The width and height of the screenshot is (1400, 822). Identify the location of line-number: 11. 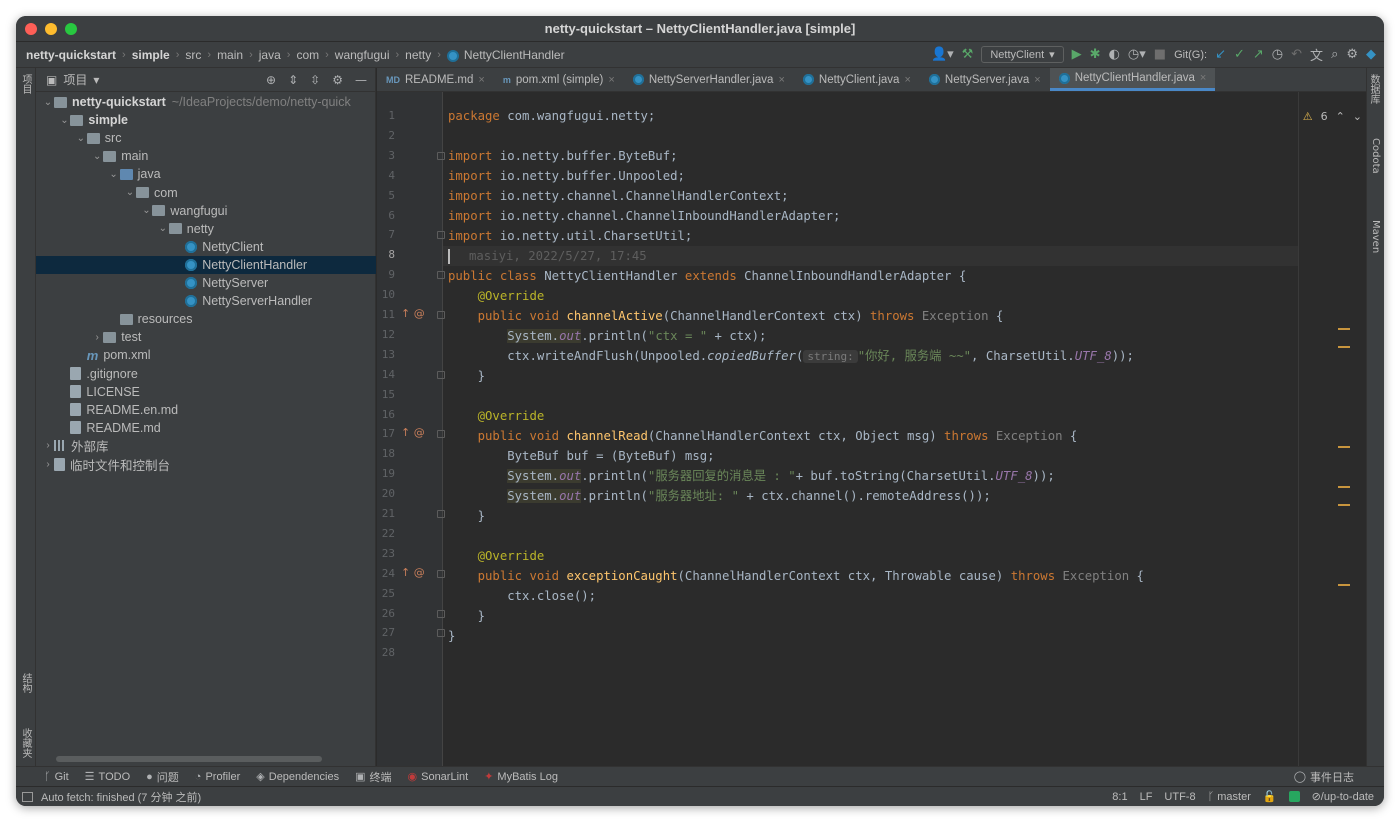
(386, 314).